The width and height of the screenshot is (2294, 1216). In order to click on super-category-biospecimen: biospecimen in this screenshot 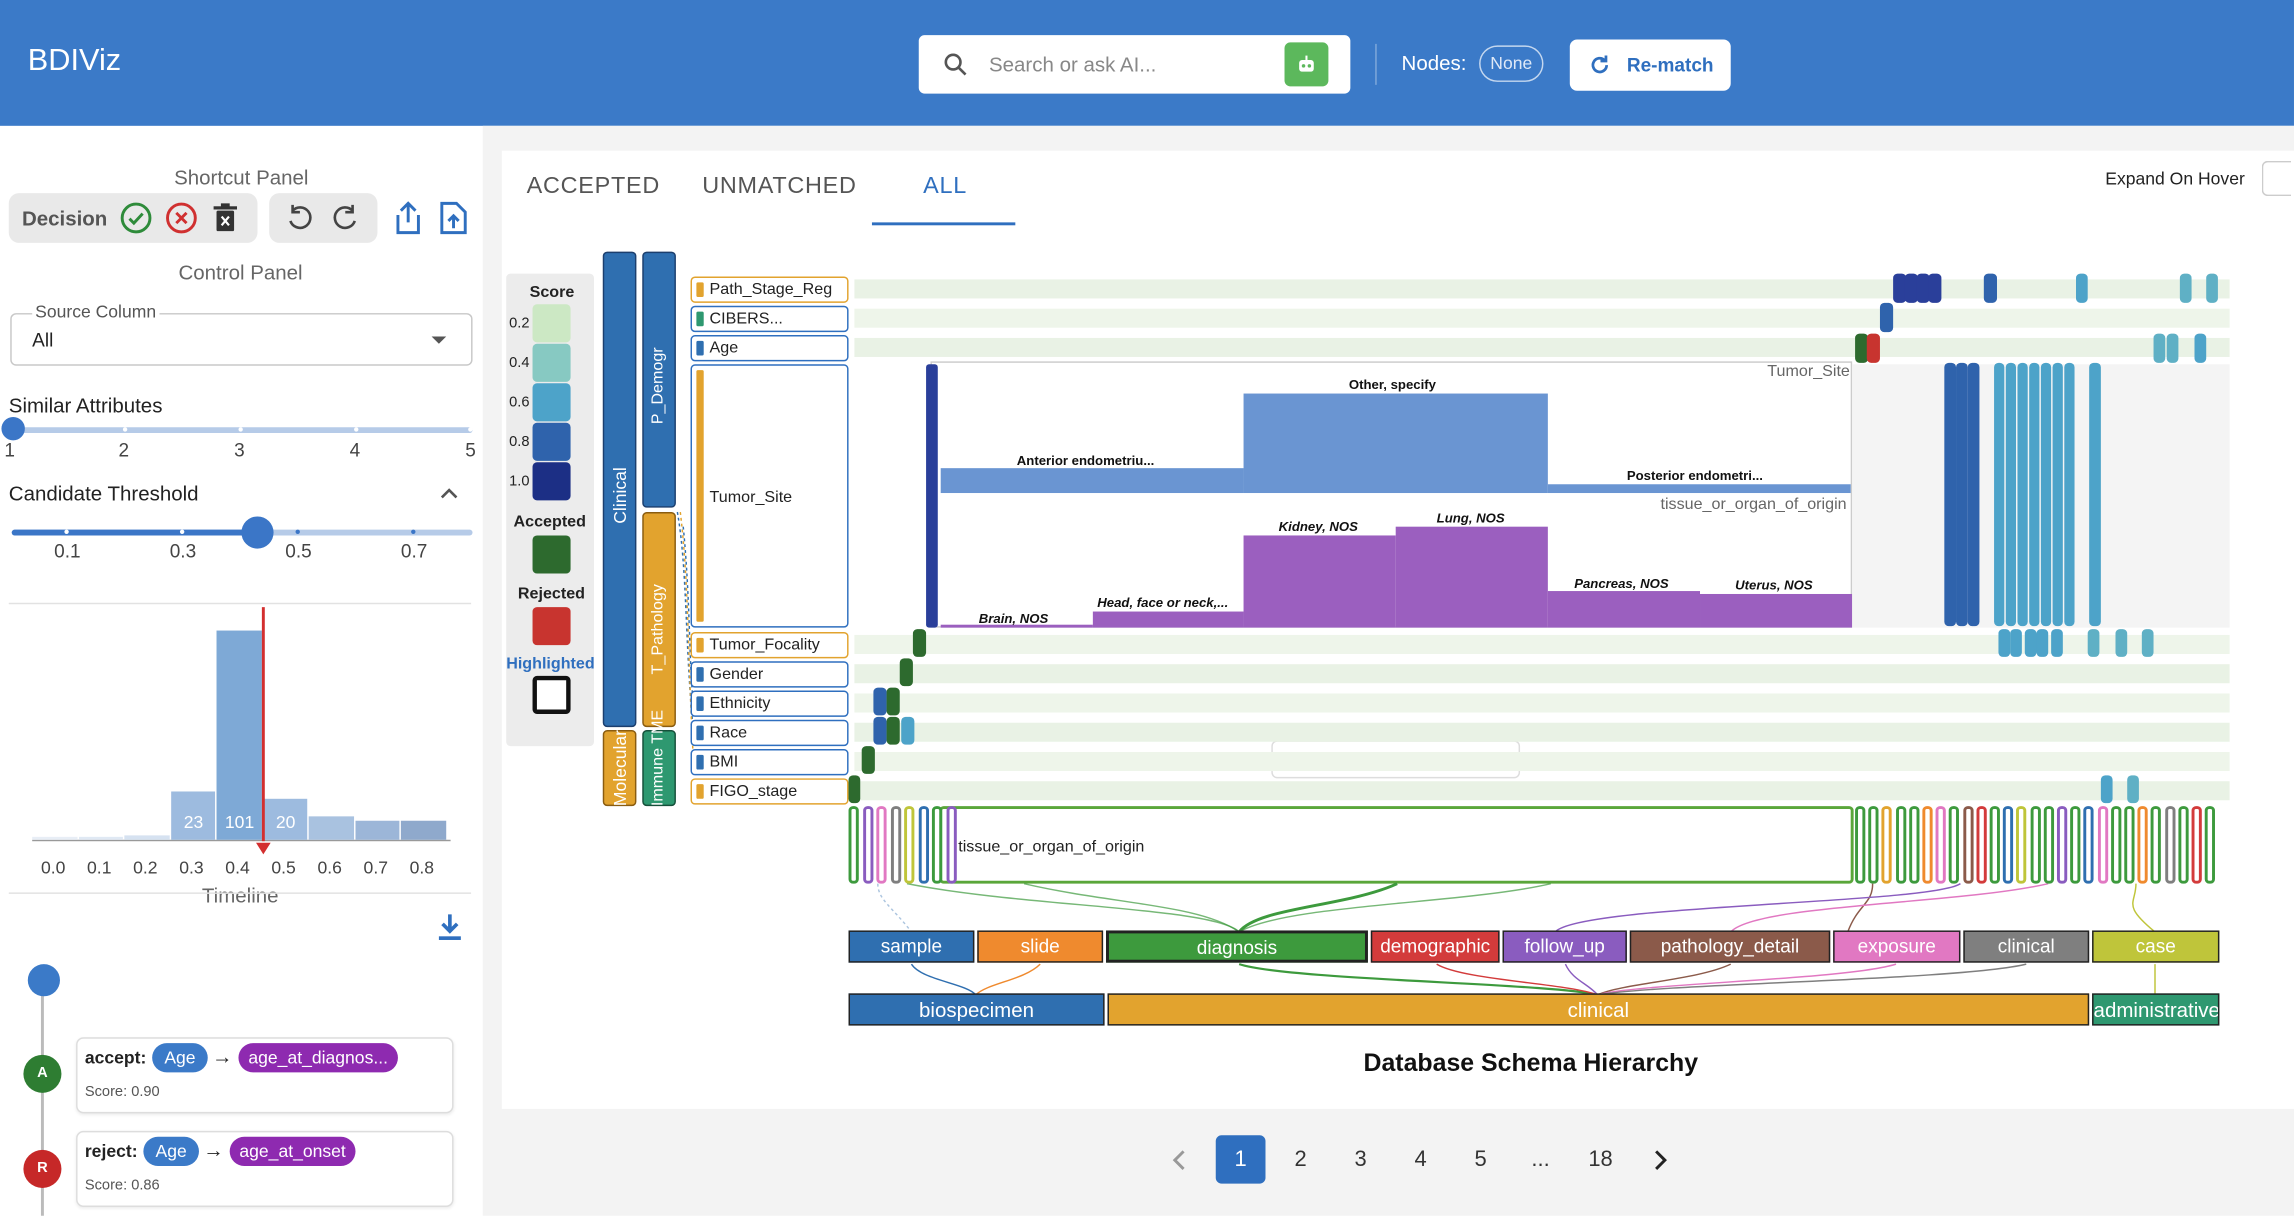, I will do `click(976, 1009)`.